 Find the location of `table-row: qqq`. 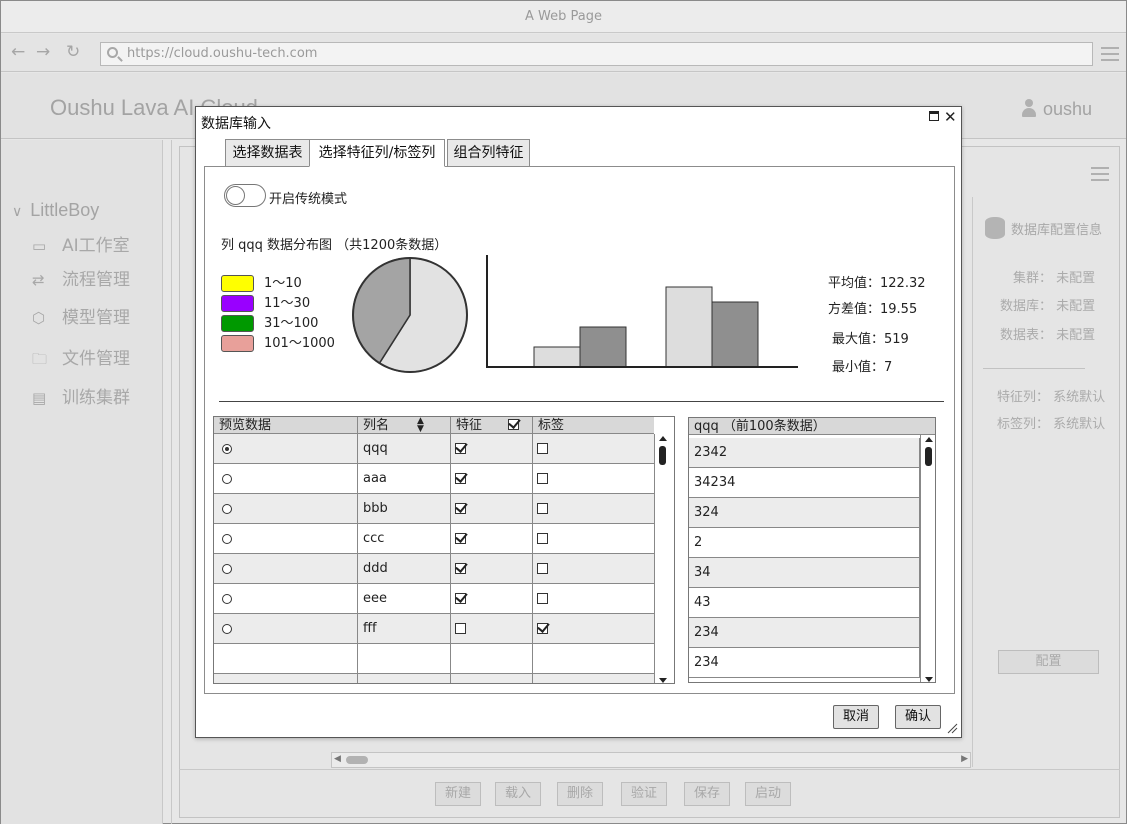

table-row: qqq is located at coordinates (434, 449).